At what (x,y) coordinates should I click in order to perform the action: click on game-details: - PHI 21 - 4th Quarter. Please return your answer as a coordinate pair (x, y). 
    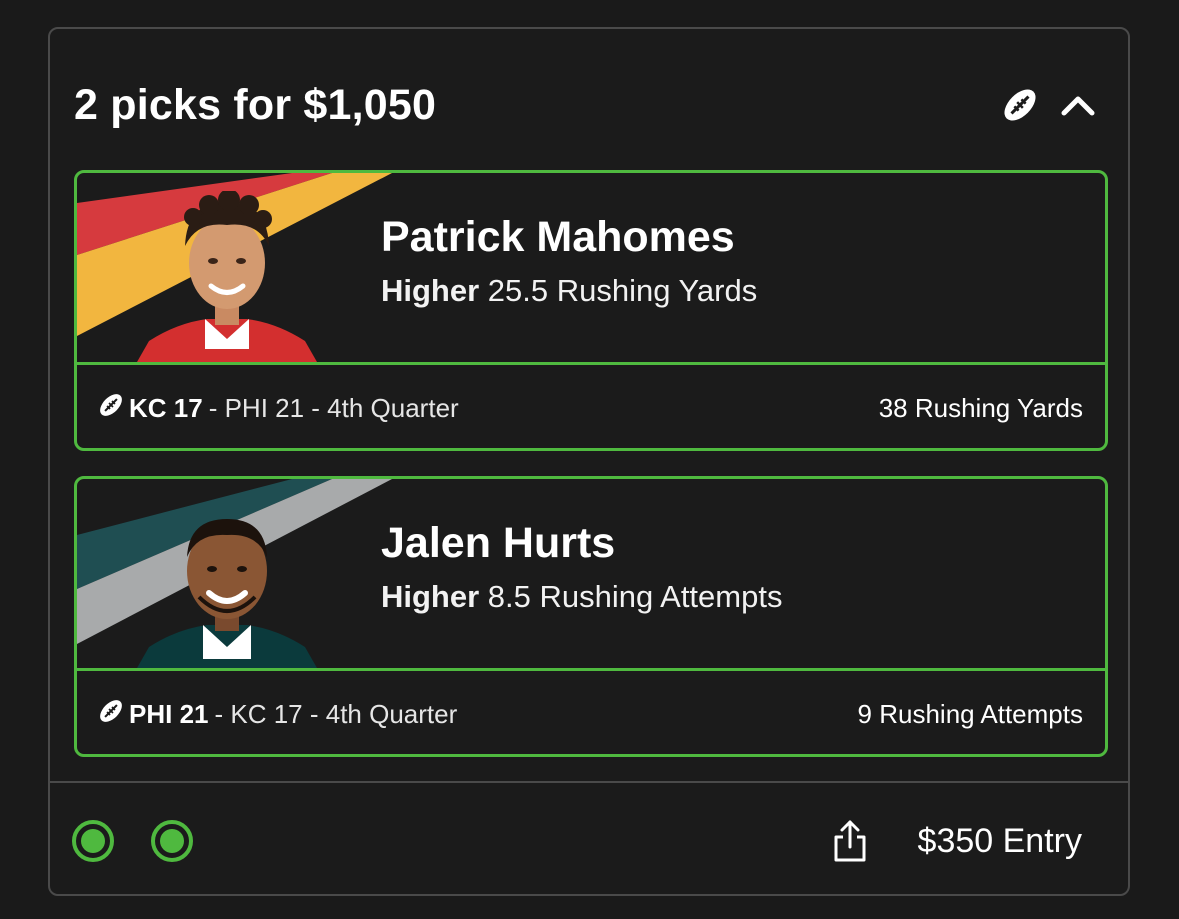
    Looking at the image, I should click on (333, 407).